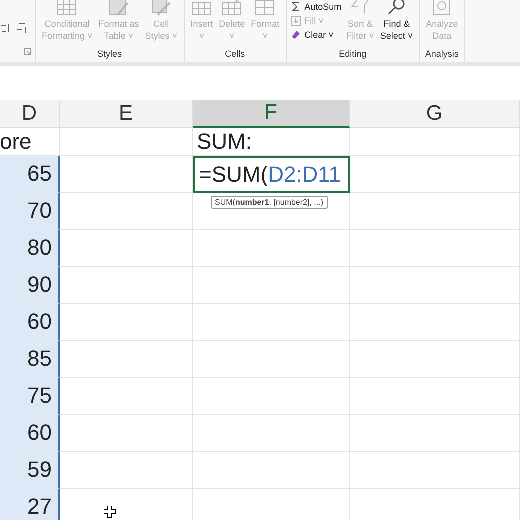 This screenshot has width=520, height=520. I want to click on grid-icon, so click(67, 8).